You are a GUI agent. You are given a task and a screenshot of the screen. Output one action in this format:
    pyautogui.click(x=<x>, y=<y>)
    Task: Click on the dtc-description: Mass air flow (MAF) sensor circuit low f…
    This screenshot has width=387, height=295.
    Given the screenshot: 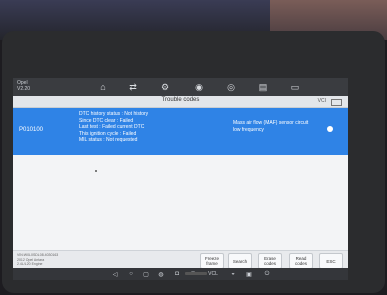 What is the action you would take?
    pyautogui.click(x=278, y=126)
    